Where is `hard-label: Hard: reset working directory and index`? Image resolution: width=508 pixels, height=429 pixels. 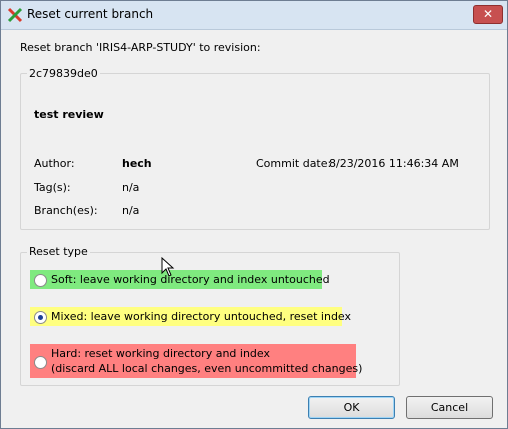 hard-label: Hard: reset working directory and index is located at coordinates (161, 353).